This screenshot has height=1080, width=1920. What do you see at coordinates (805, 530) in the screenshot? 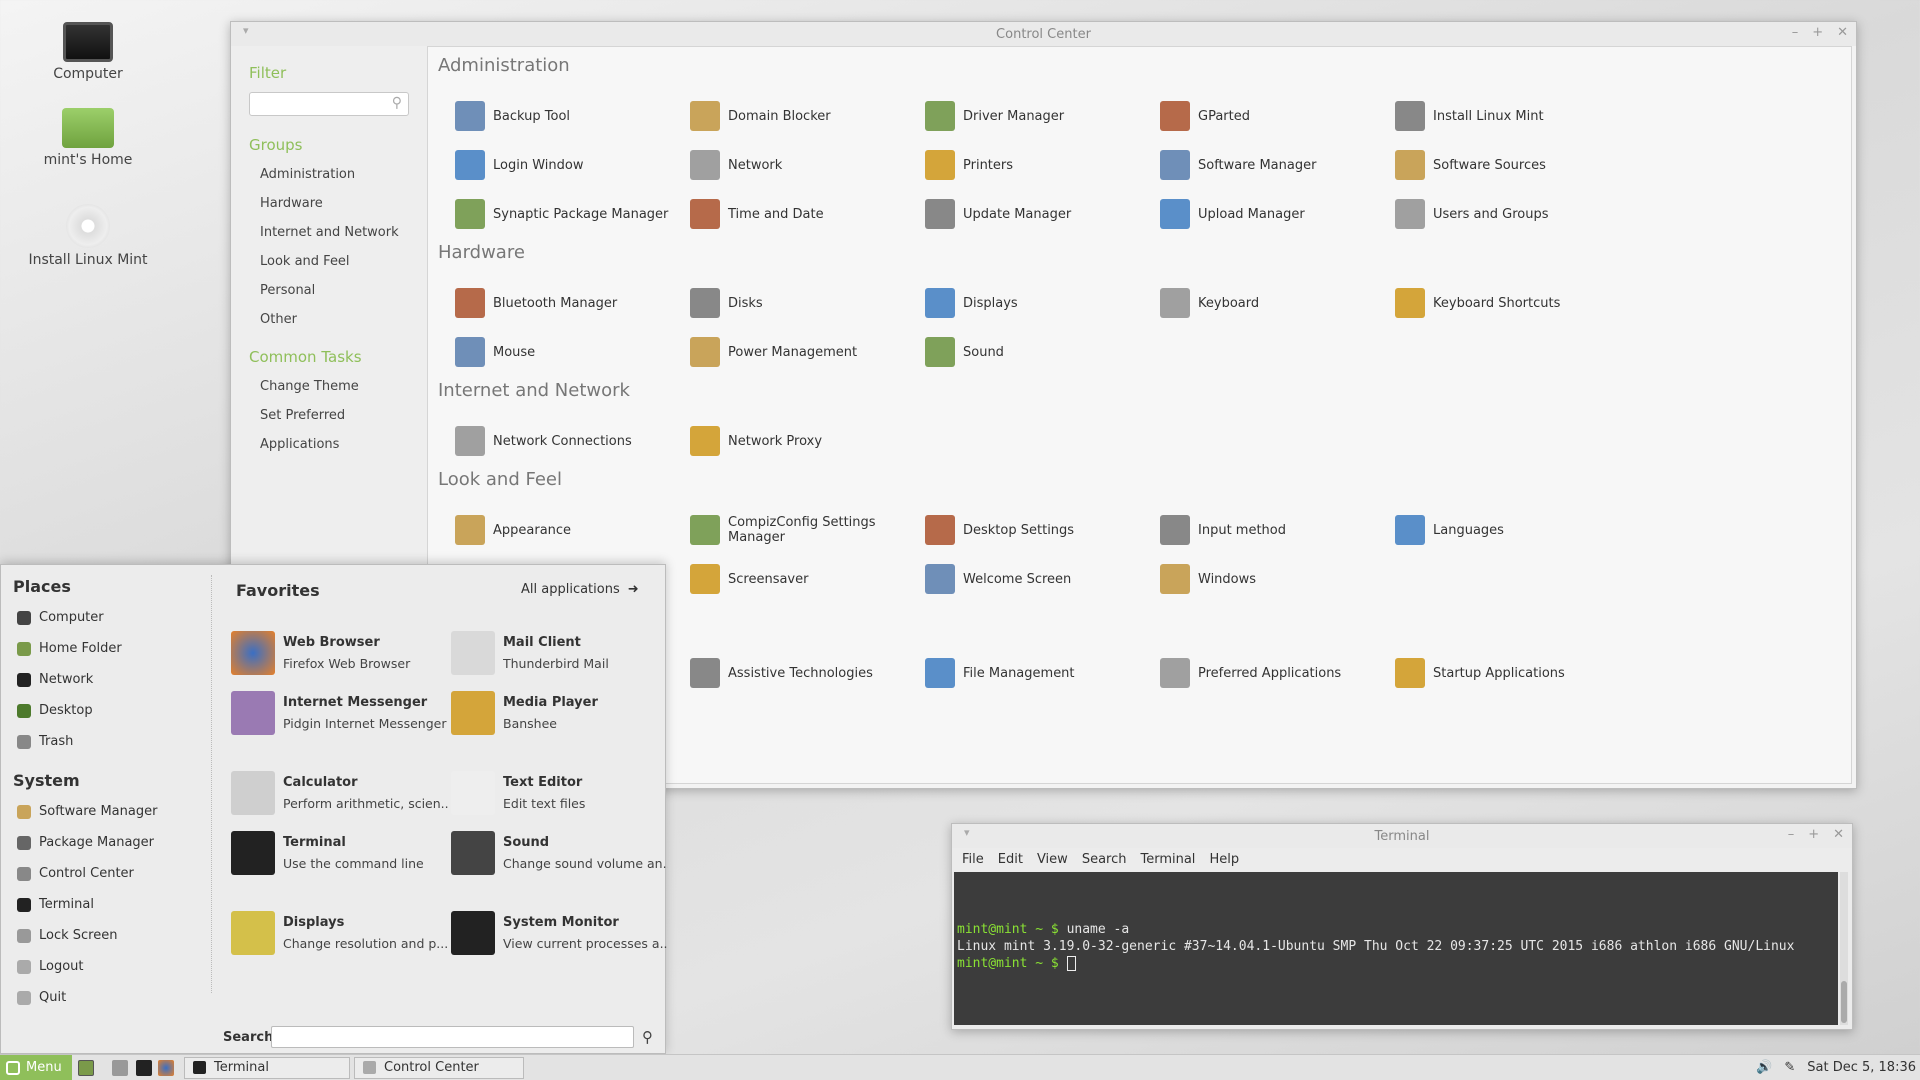
I see `cc-item-compizconfig-settings-manager: CompizConfig Settings Manager` at bounding box center [805, 530].